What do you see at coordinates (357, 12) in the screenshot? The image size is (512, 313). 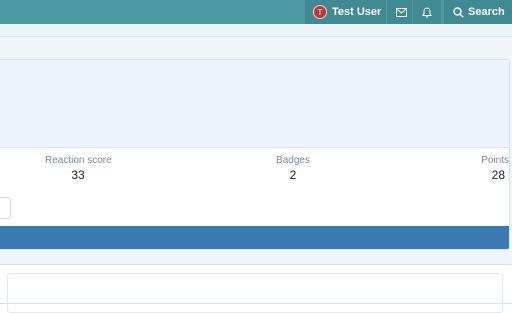 I see `username-label: Test User` at bounding box center [357, 12].